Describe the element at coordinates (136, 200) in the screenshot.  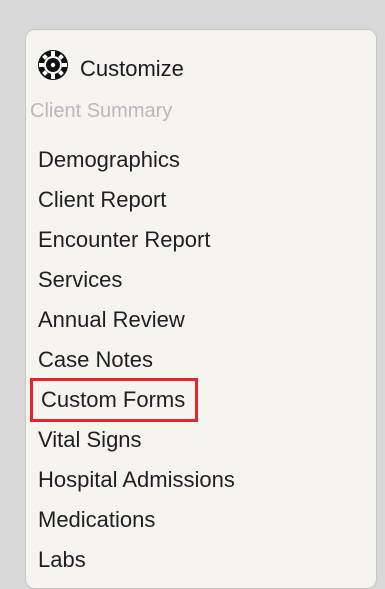
I see `menu-item-client-report: Client Report` at that location.